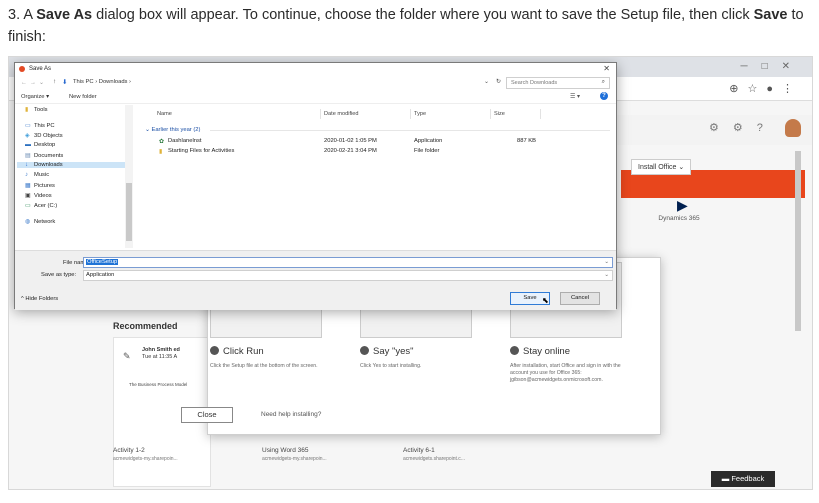 Image resolution: width=819 pixels, height=503 pixels. What do you see at coordinates (682, 205) in the screenshot?
I see `dynamics-icon: ▶` at bounding box center [682, 205].